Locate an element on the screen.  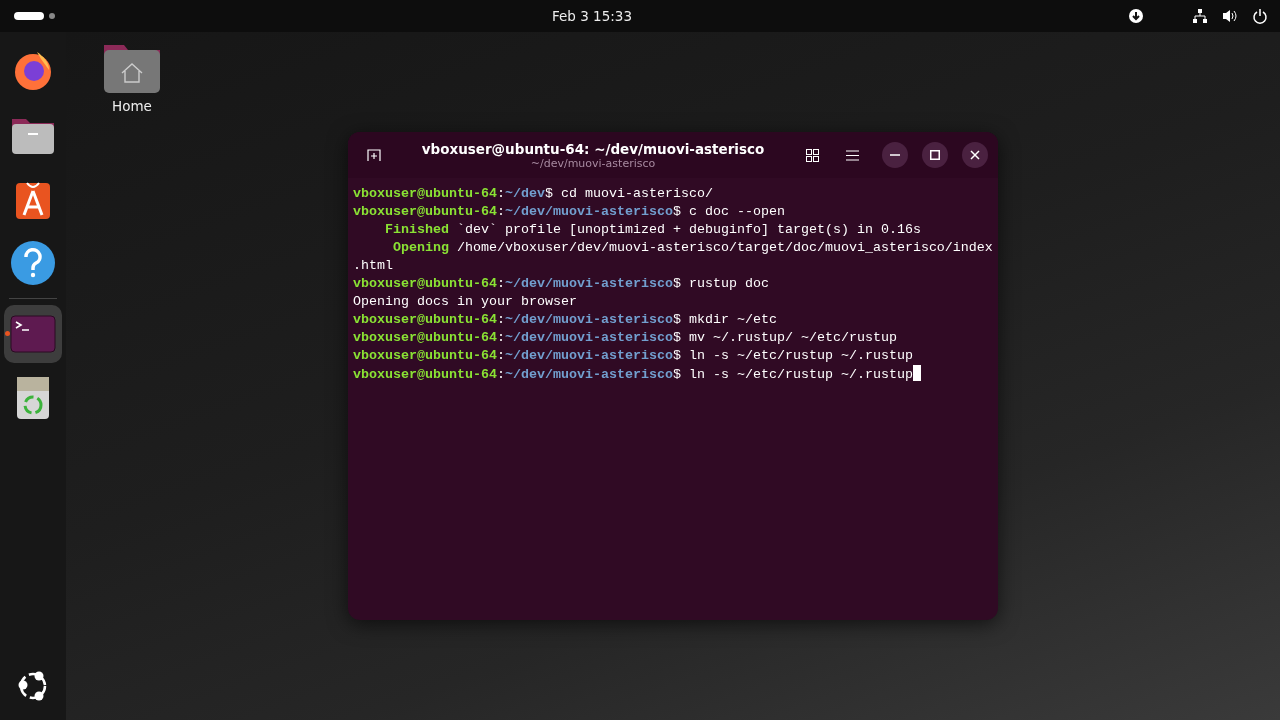
terminal-line: Opening /home/vboxuser/dev/muovi-asterisco/target/doc/muovi_asterisco/index is located at coordinates (692, 248).